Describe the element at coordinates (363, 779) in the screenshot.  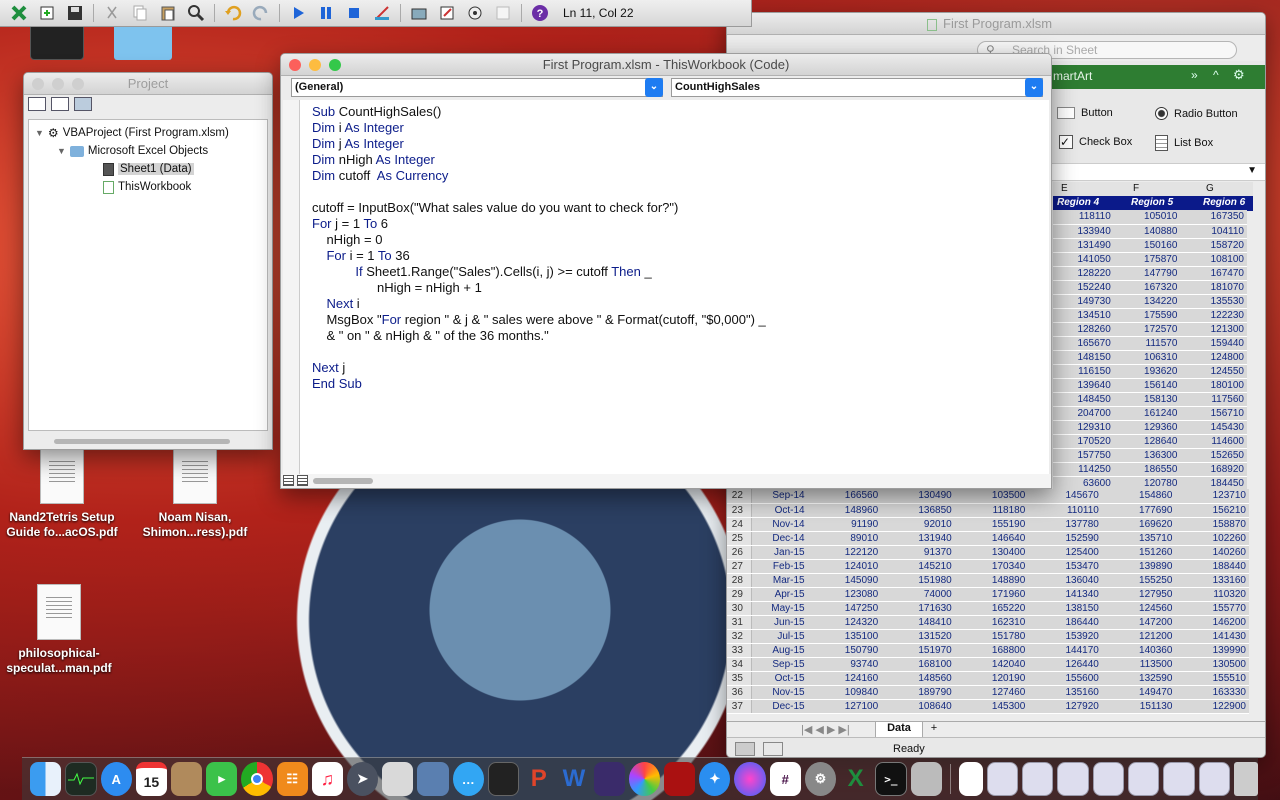
I see `launchpad-icon: ➤` at that location.